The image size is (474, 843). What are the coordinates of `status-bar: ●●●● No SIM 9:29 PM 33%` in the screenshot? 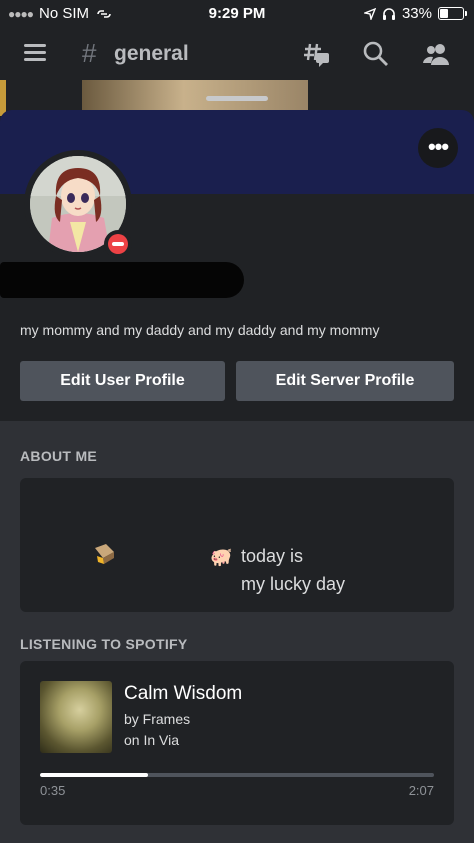 It's located at (237, 14).